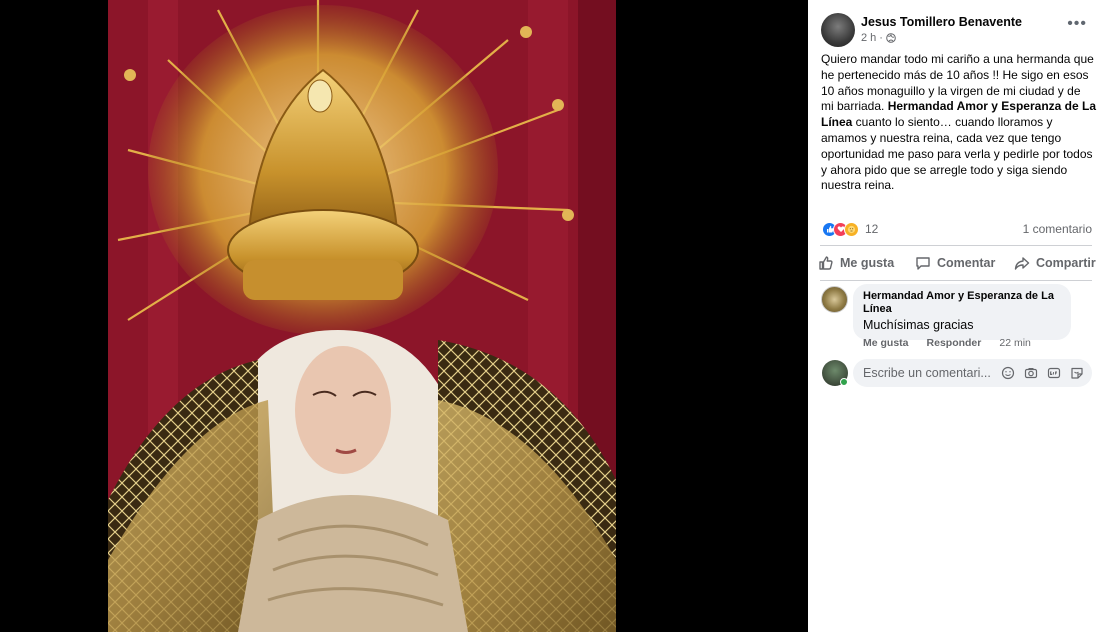 The width and height of the screenshot is (1100, 632). I want to click on more-options-icon: •••, so click(1077, 24).